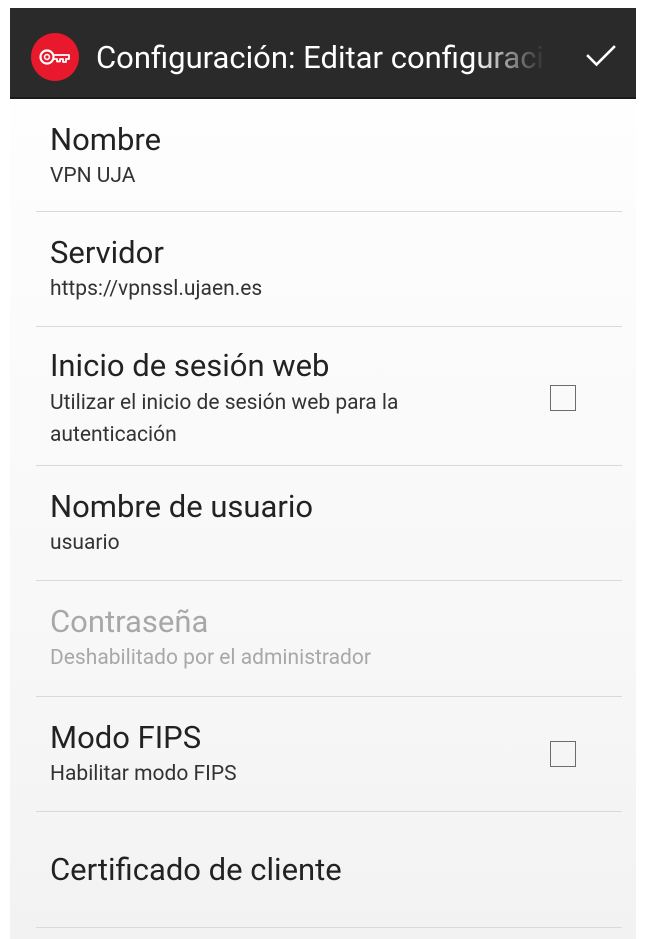  What do you see at coordinates (126, 737) in the screenshot?
I see `setting-label: Modo FIPS` at bounding box center [126, 737].